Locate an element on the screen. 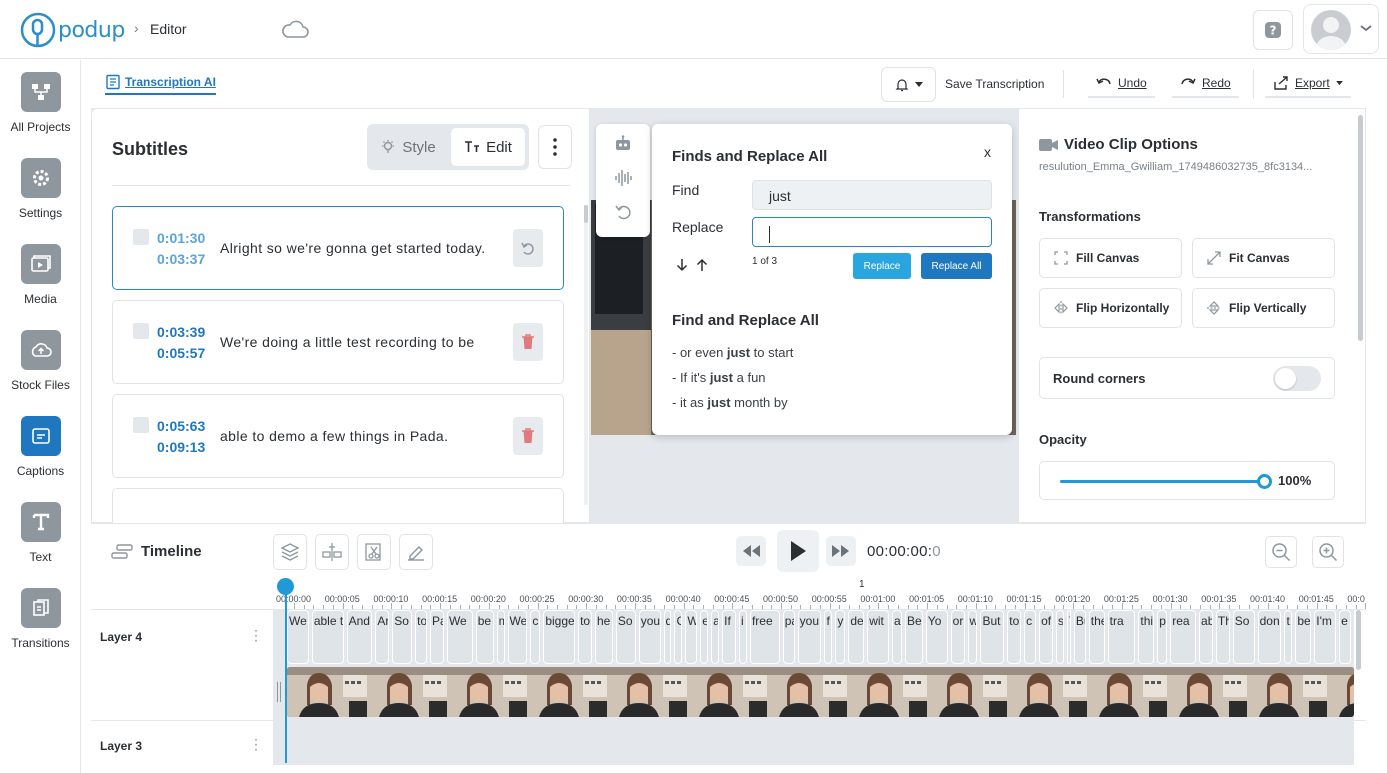  subtitle-clip: m is located at coordinates (500, 637).